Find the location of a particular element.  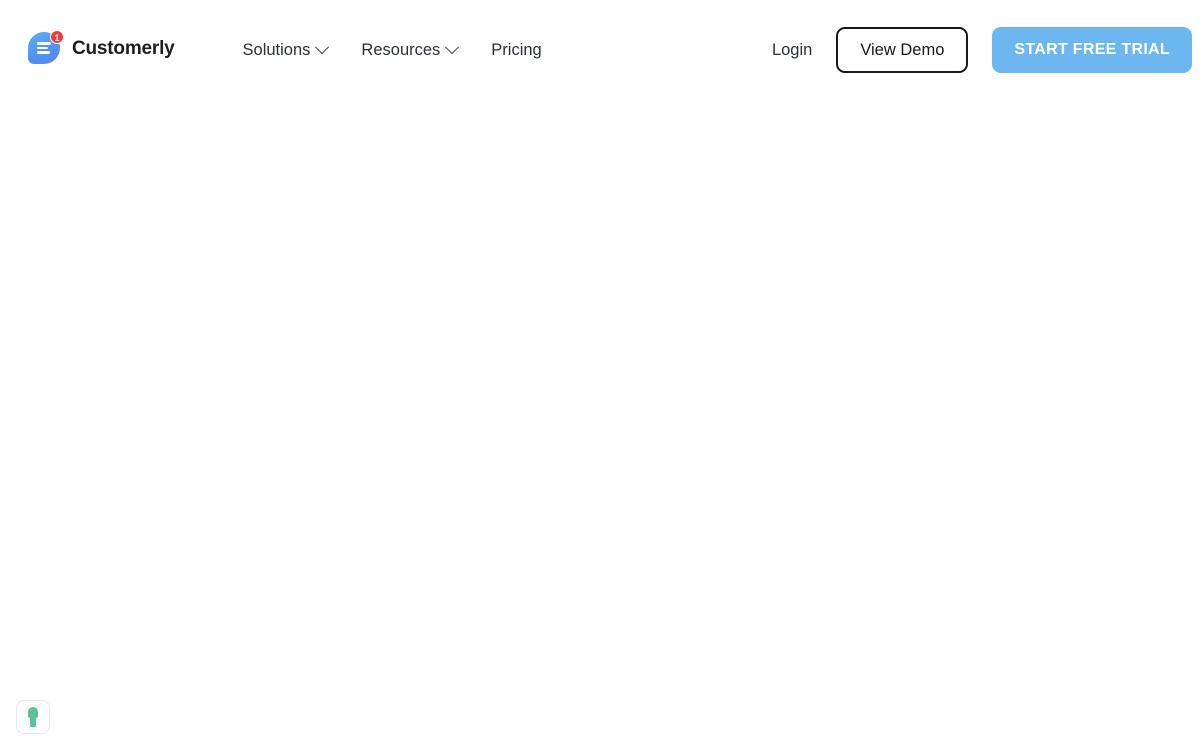

primary-nav: Solutions Resources Pricing is located at coordinates (392, 50).